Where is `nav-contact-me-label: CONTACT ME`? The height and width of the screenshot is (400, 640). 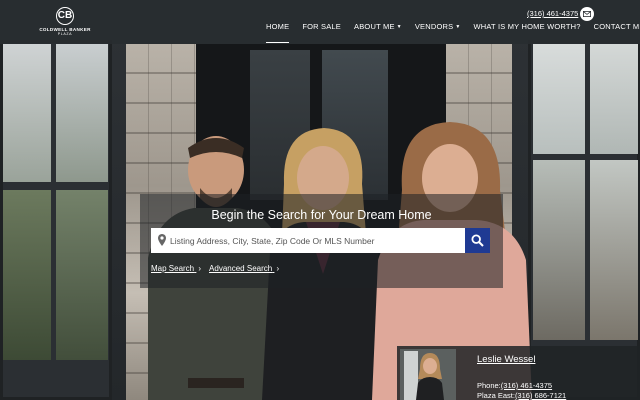 nav-contact-me-label: CONTACT ME is located at coordinates (616, 26).